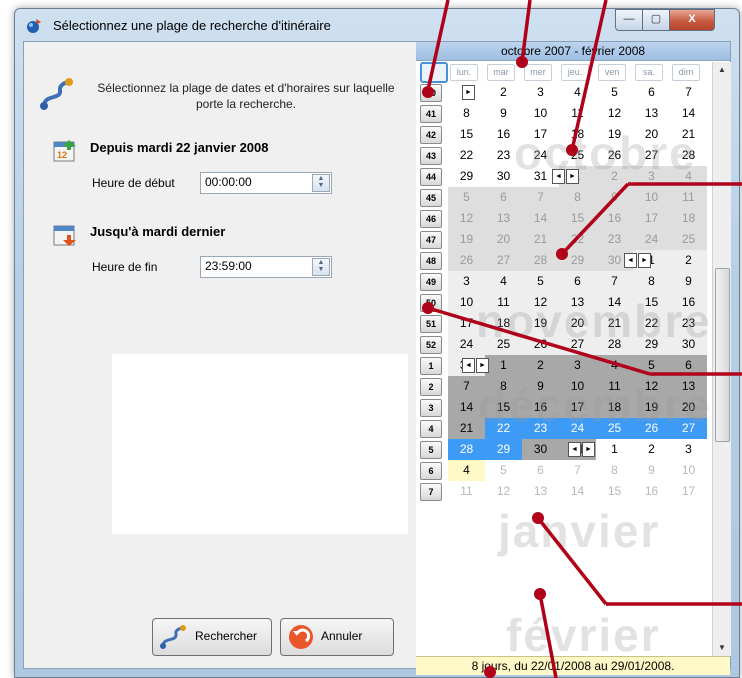 Image resolution: width=742 pixels, height=678 pixels. I want to click on calendar-day: 29, so click(466, 176).